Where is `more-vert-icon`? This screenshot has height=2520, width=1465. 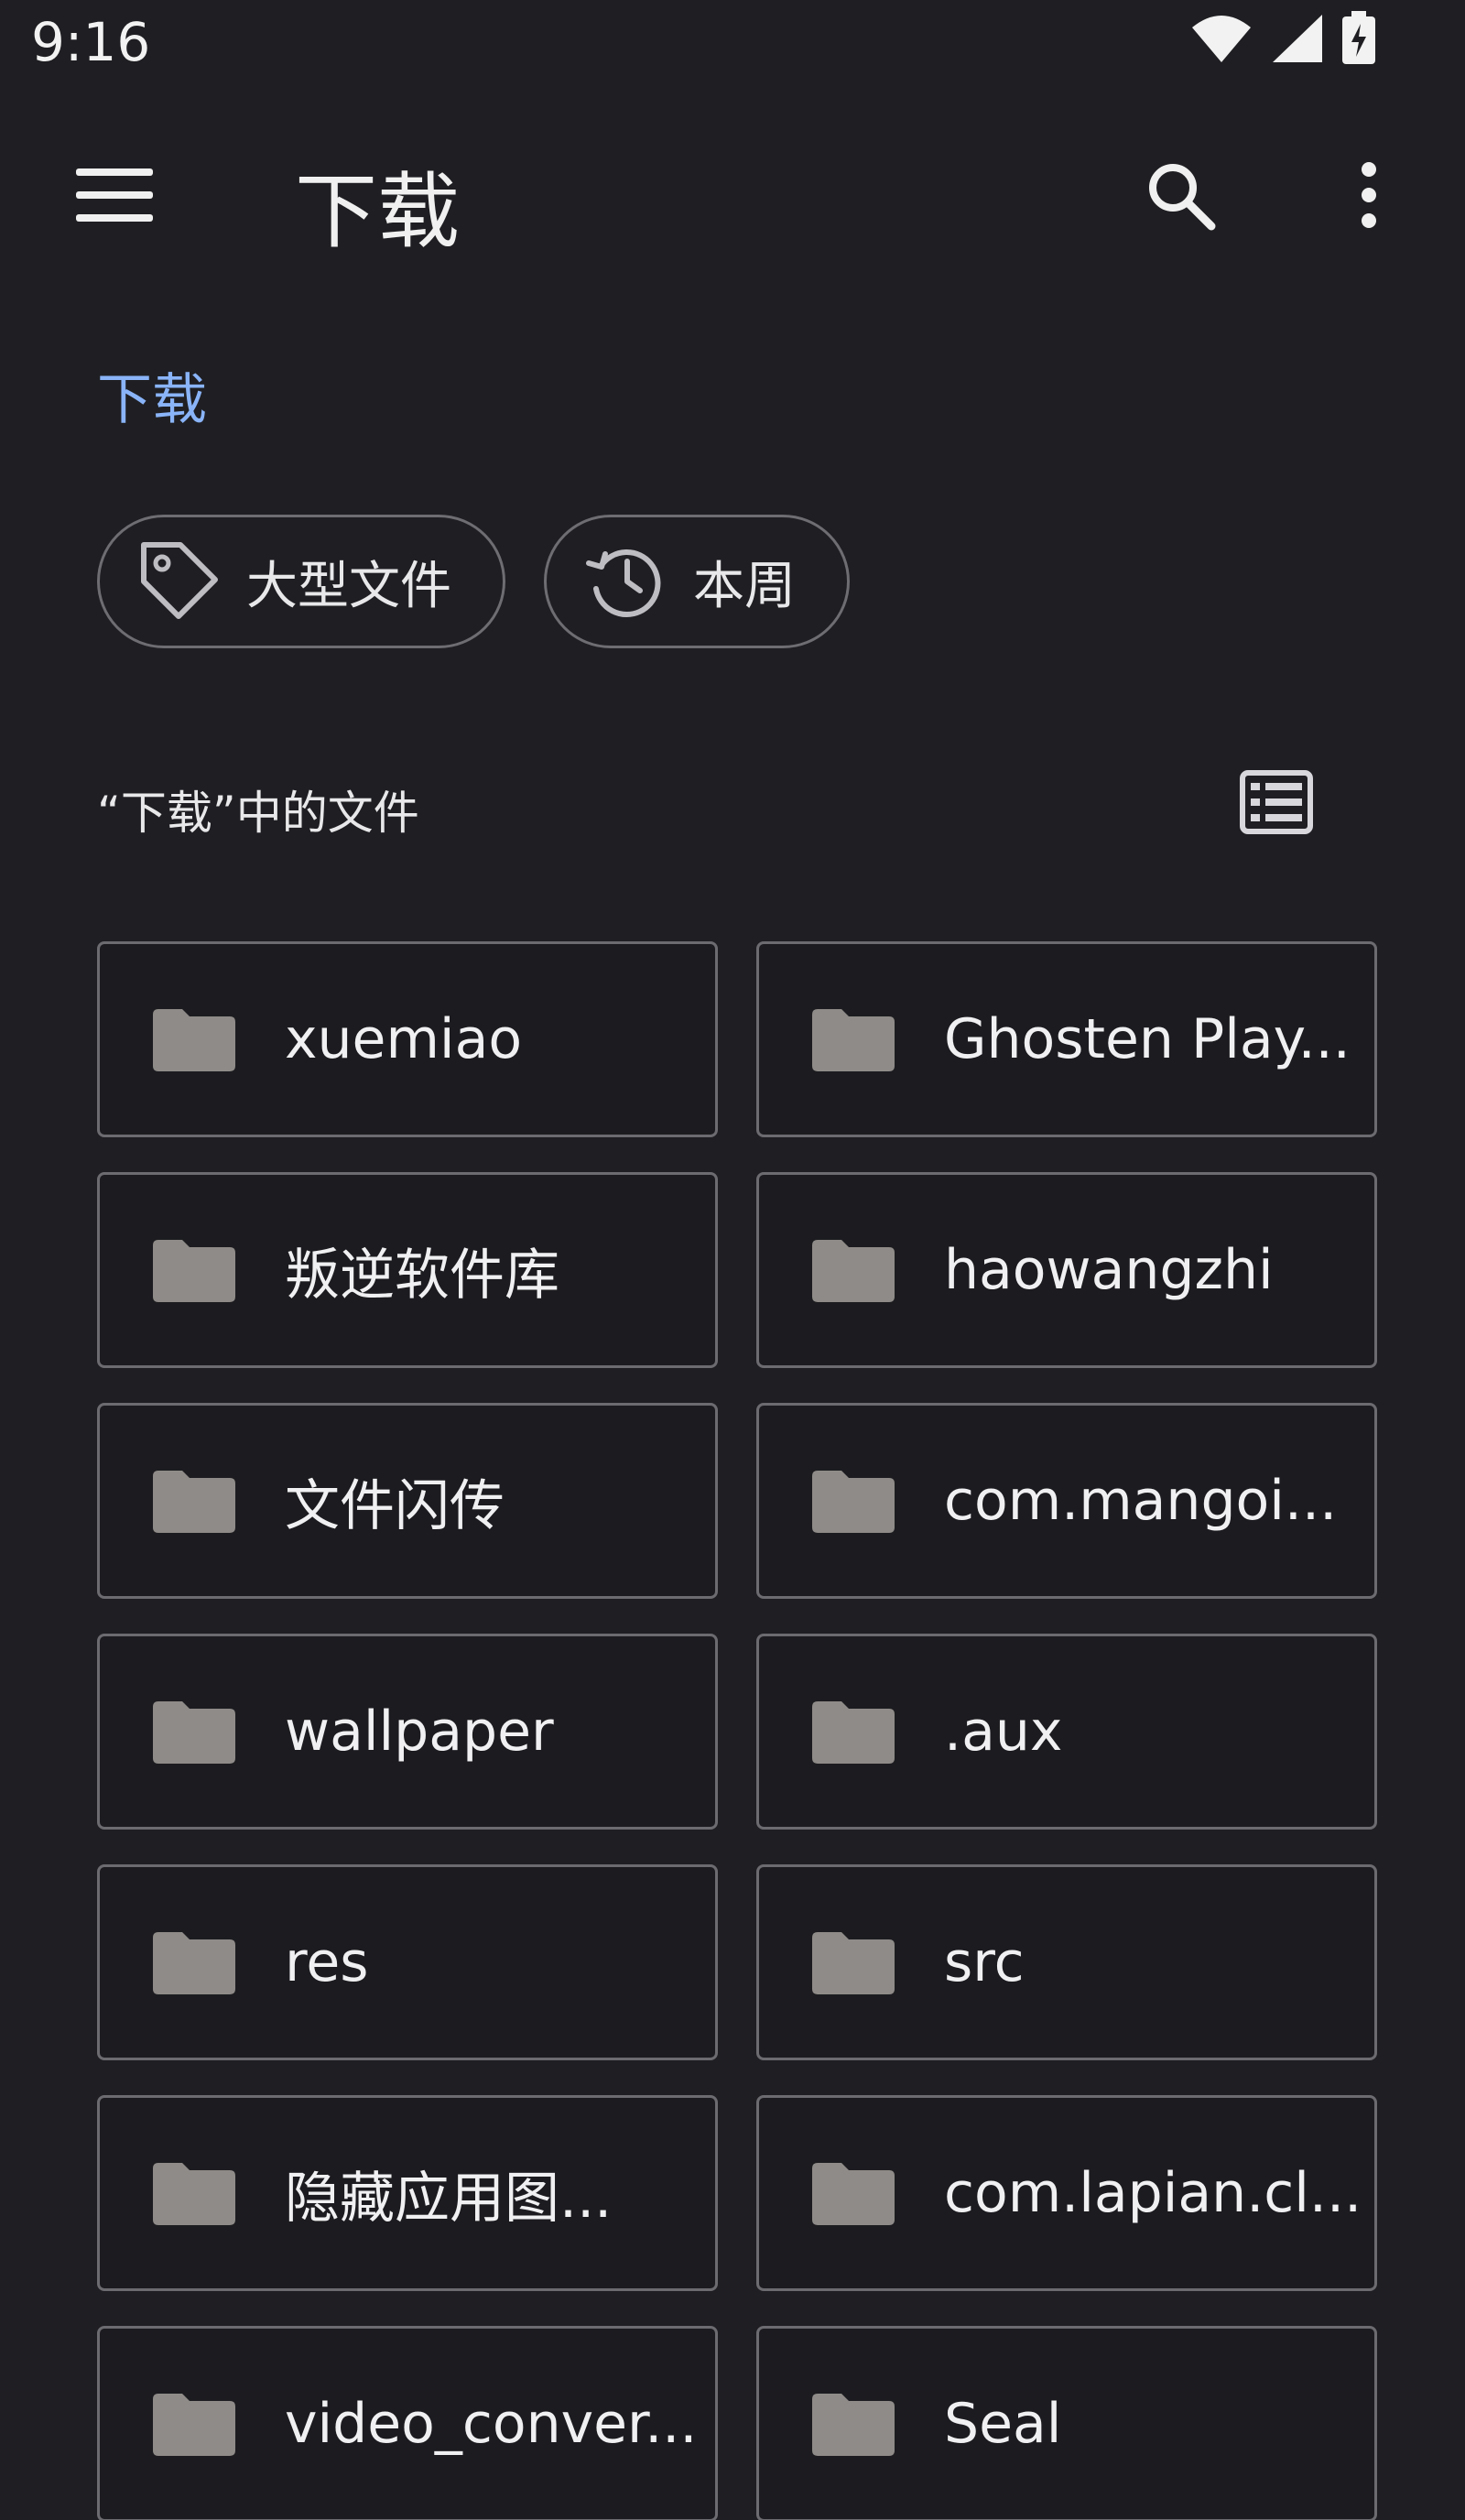 more-vert-icon is located at coordinates (1369, 197).